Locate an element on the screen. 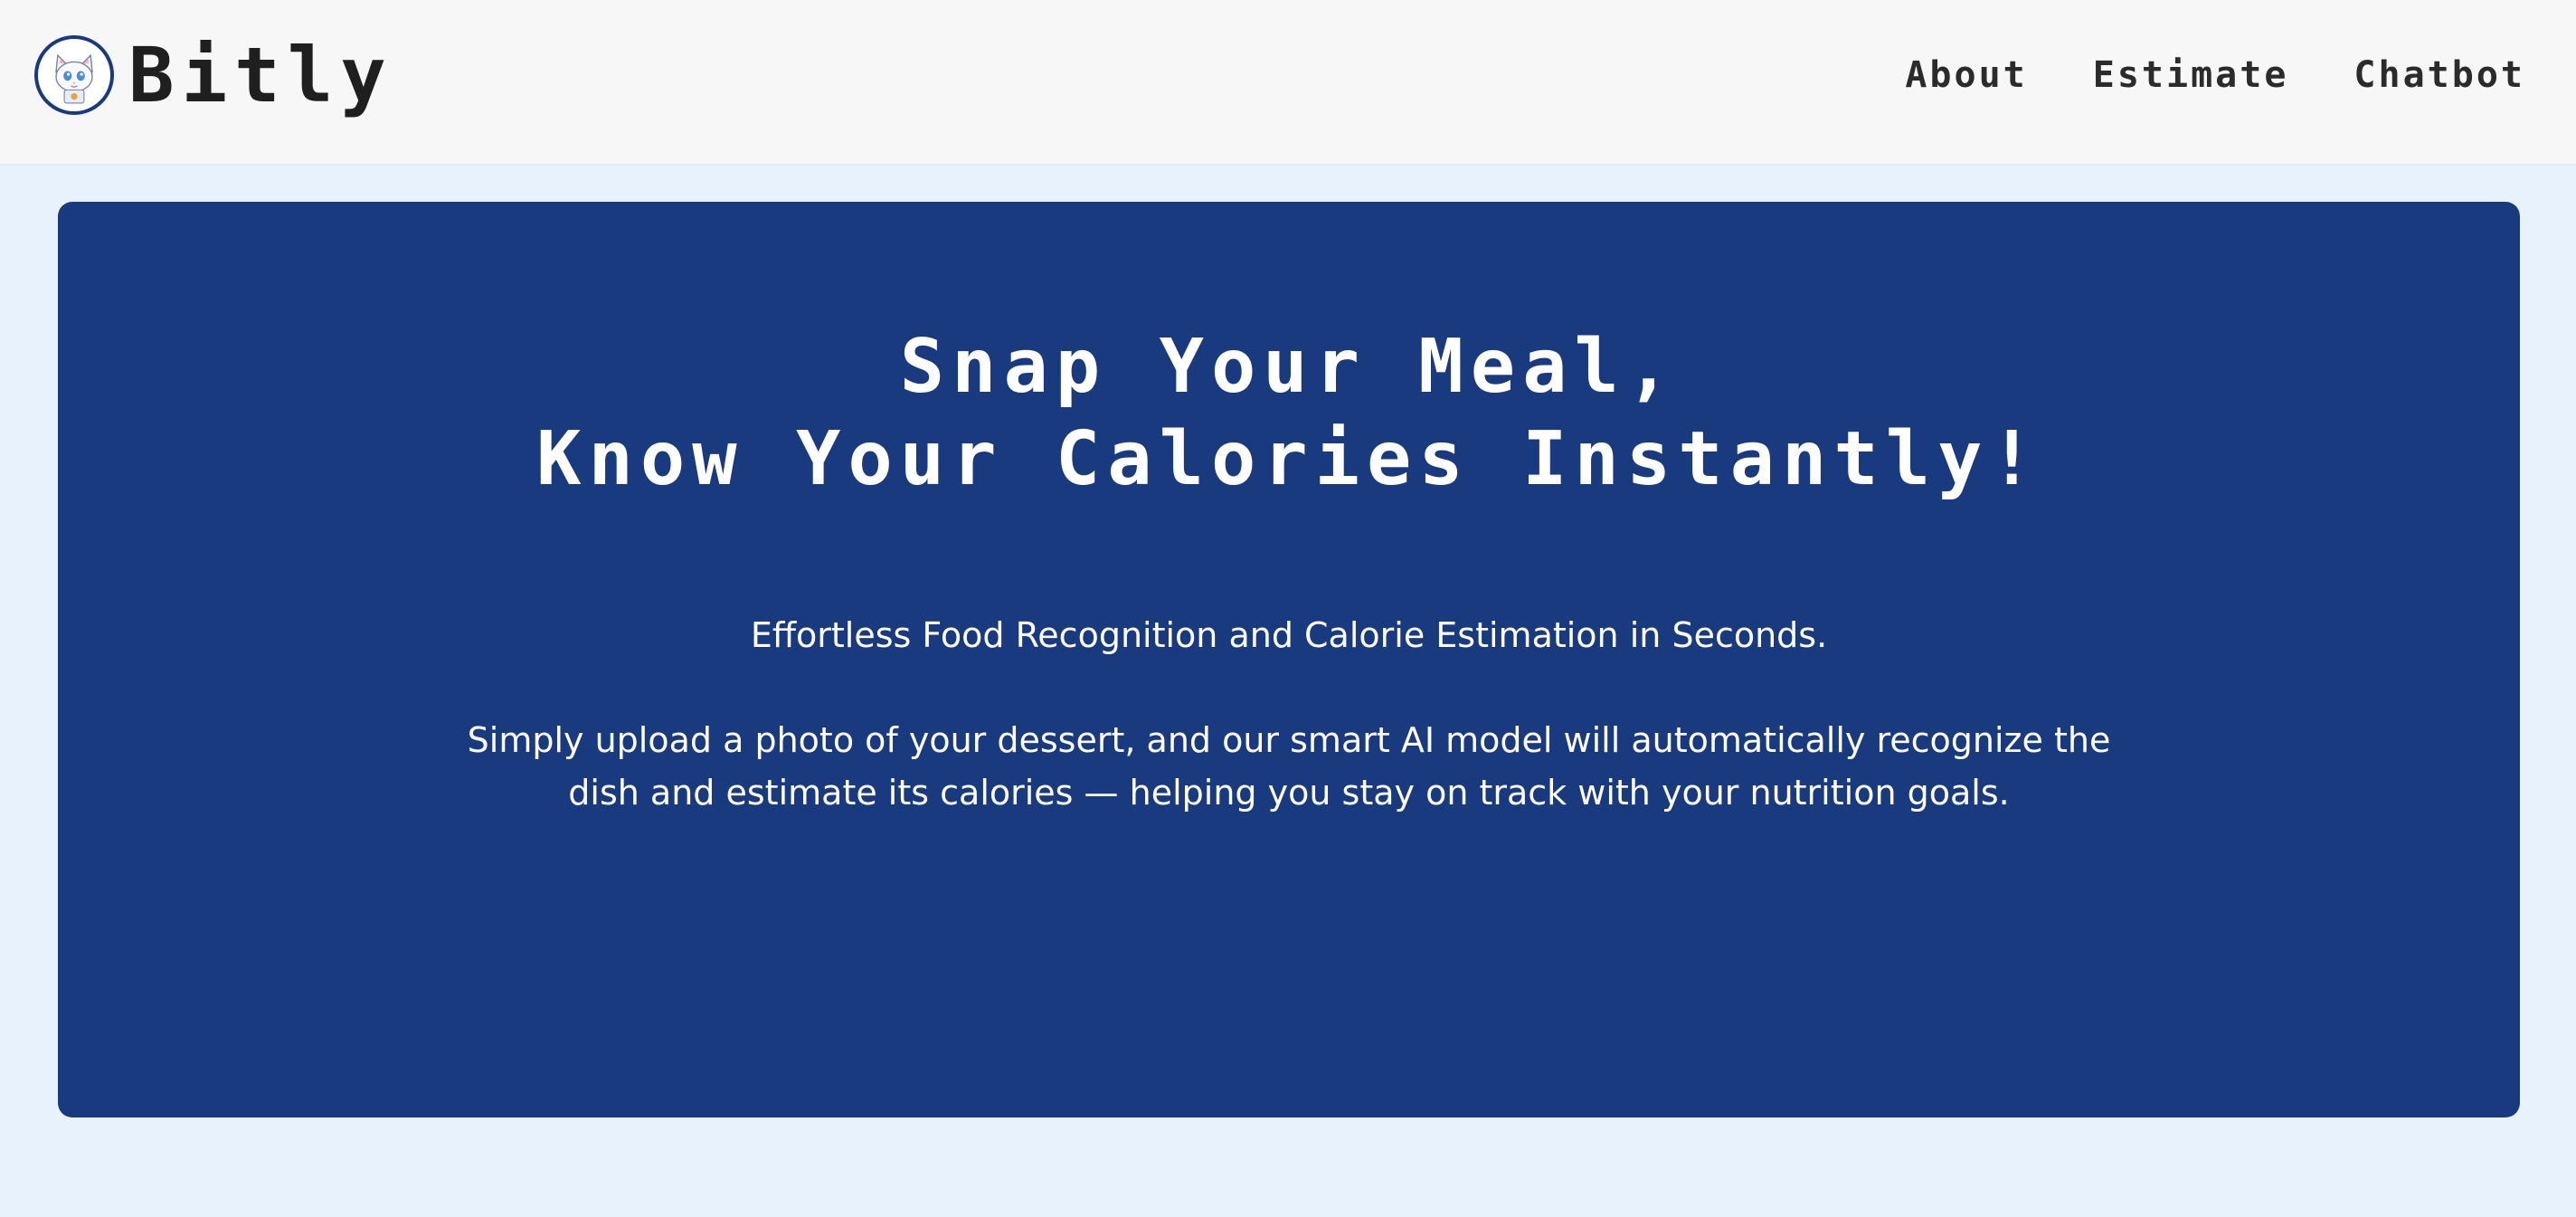 The height and width of the screenshot is (1217, 2576). hero-title-line-2: Know Your Calories Instantly! is located at coordinates (1289, 459).